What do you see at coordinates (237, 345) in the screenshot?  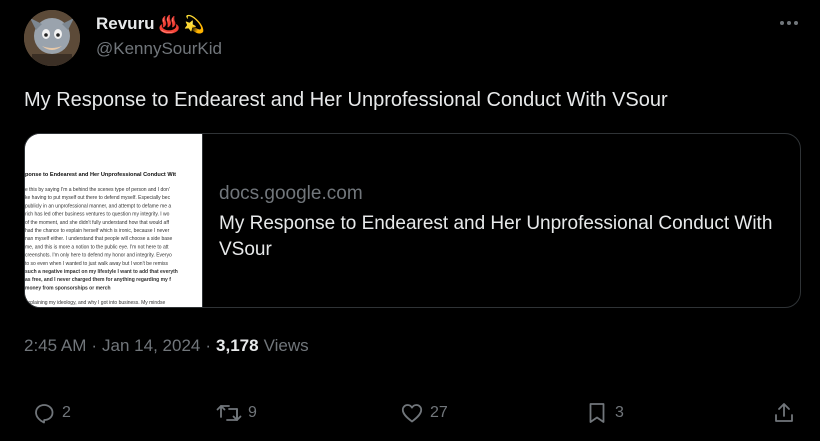 I see `views-count: 3,178` at bounding box center [237, 345].